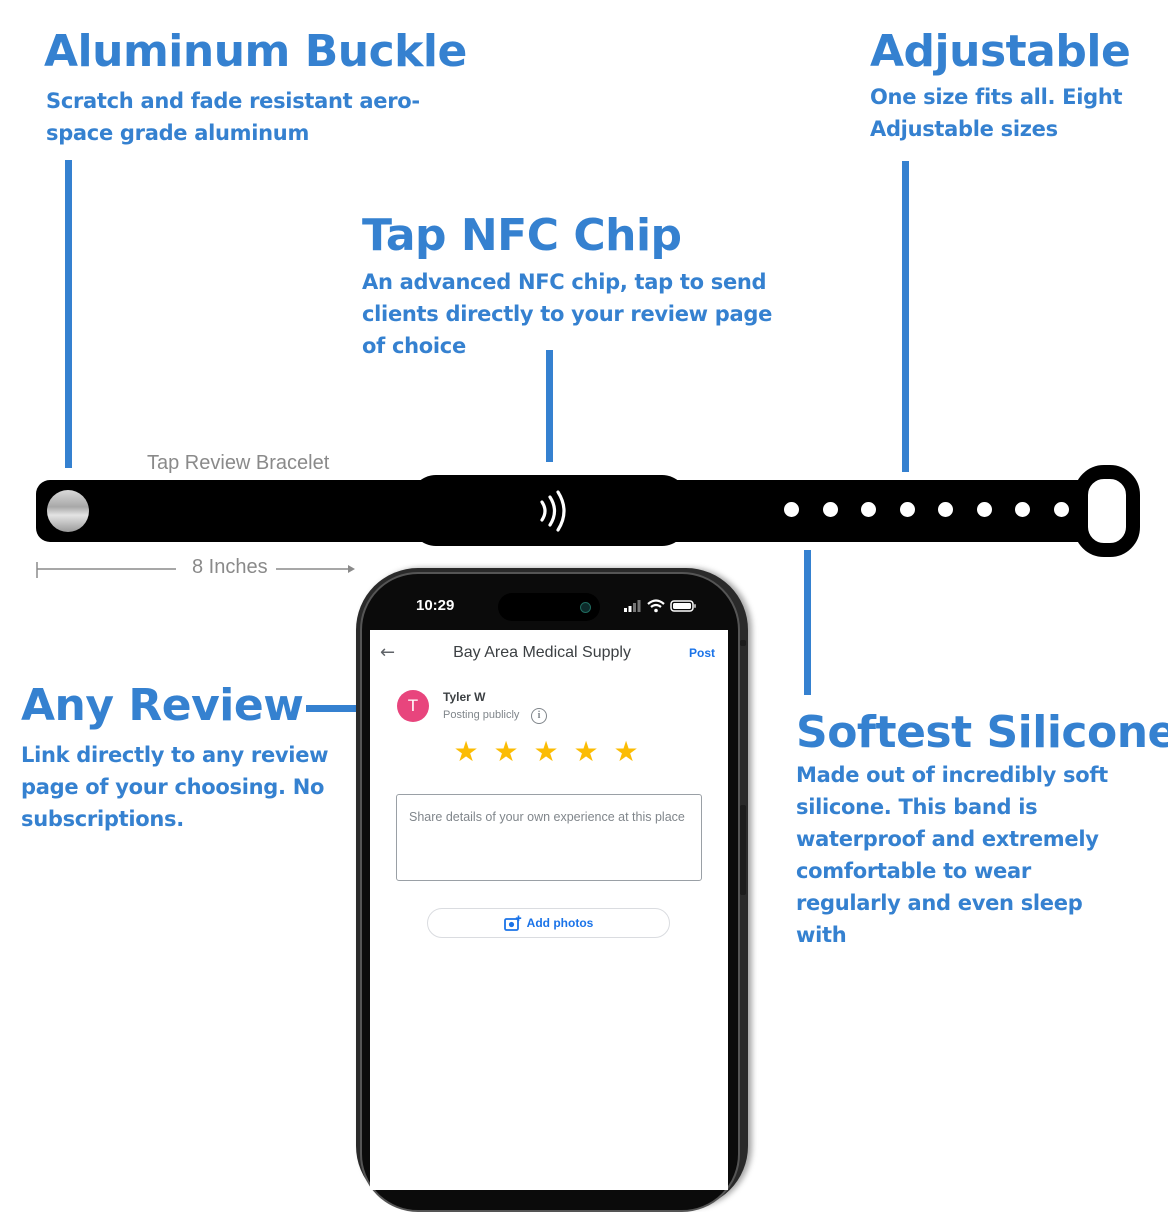 The image size is (1168, 1212). Describe the element at coordinates (255, 51) in the screenshot. I see `buckle-title: Aluminum Buckle` at that location.